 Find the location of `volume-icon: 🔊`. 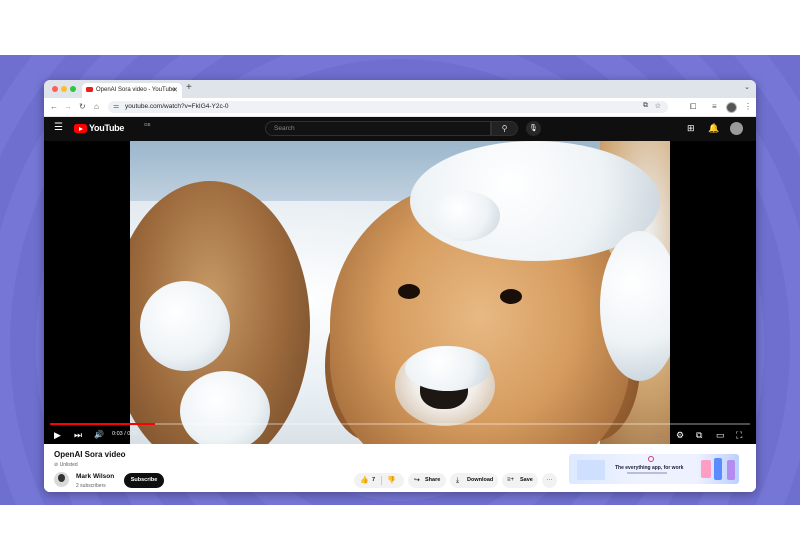

volume-icon: 🔊 is located at coordinates (99, 435).